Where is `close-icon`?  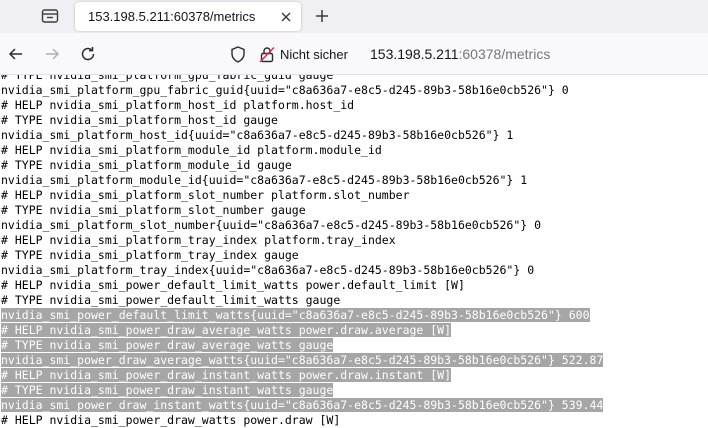
close-icon is located at coordinates (286, 17).